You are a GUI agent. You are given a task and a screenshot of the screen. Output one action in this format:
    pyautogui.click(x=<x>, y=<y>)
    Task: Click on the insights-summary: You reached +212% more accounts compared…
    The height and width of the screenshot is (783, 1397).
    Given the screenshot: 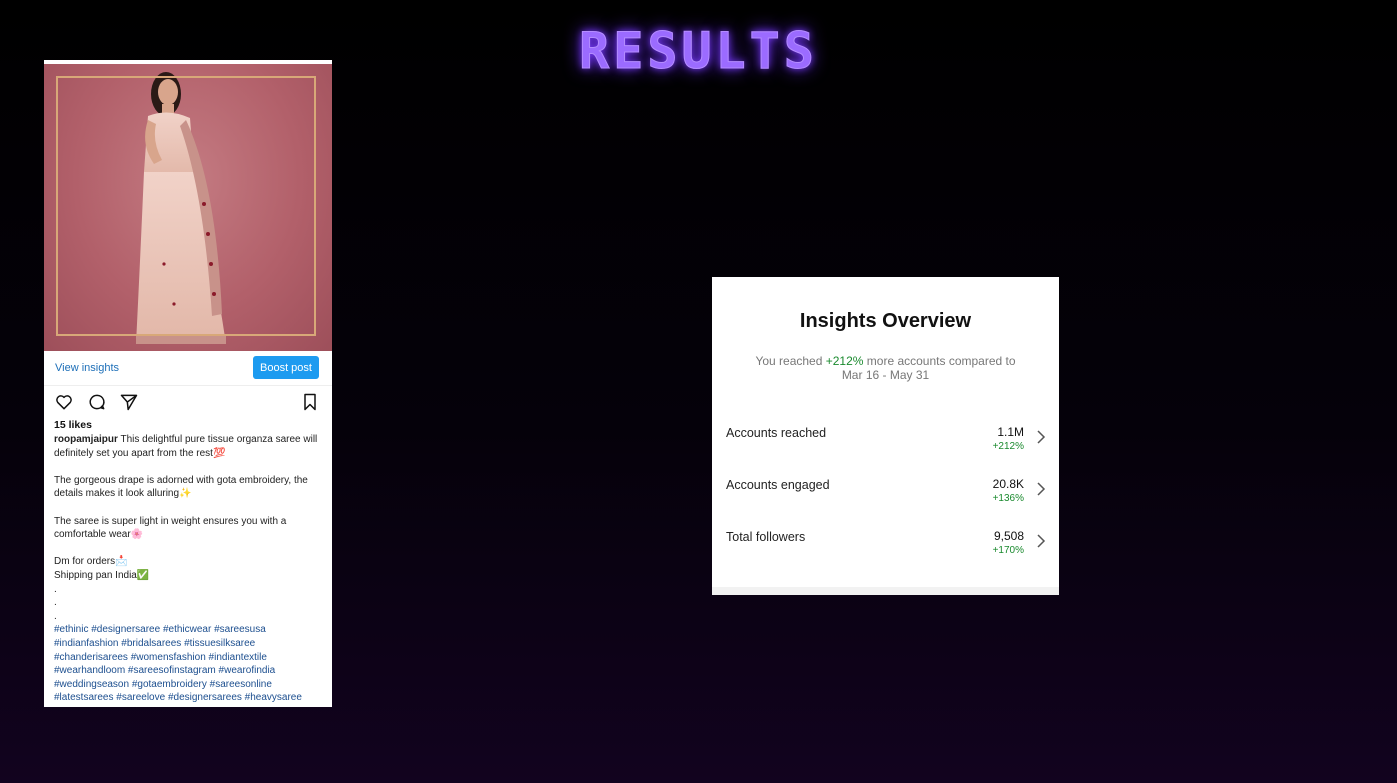 What is the action you would take?
    pyautogui.click(x=885, y=368)
    